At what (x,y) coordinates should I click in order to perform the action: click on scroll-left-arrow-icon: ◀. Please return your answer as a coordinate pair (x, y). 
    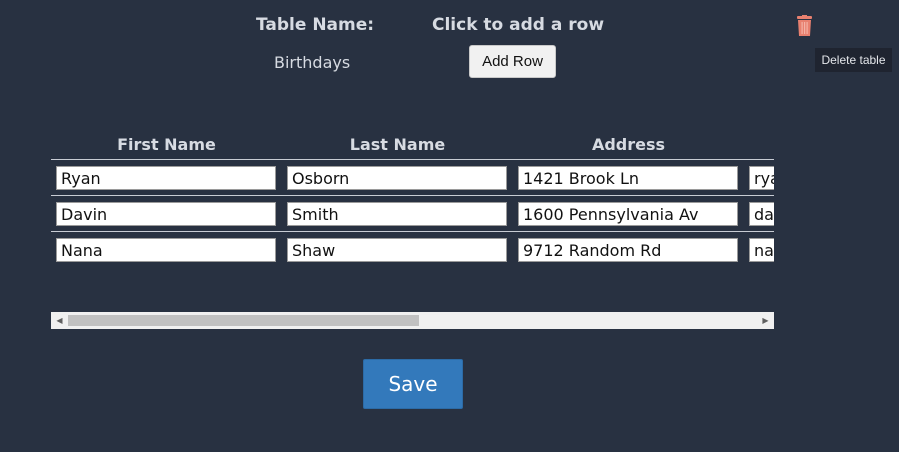
    Looking at the image, I should click on (59, 320).